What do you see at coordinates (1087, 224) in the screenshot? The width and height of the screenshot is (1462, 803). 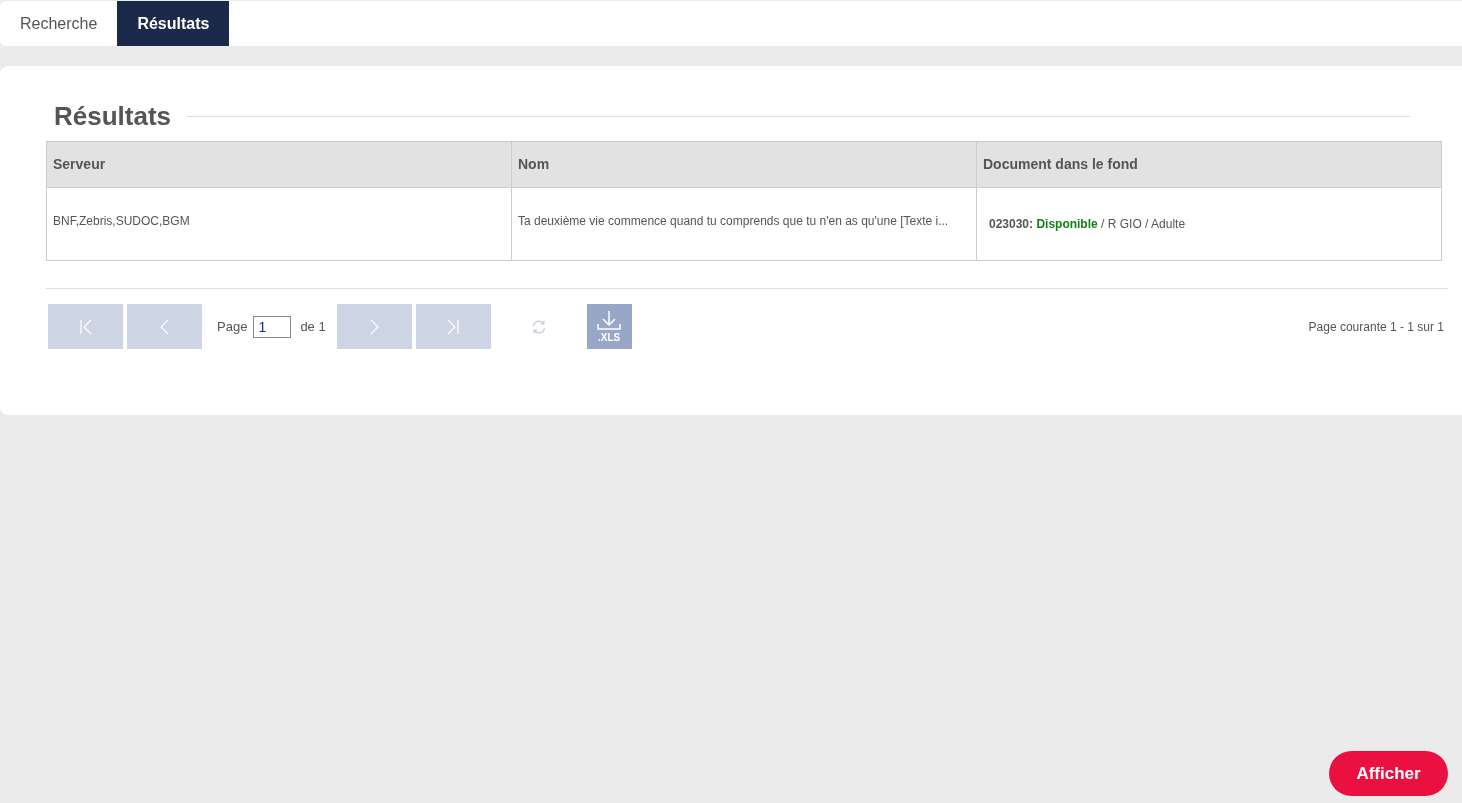 I see `availability-text: 023030: Disponible / R GIO / Adulte` at bounding box center [1087, 224].